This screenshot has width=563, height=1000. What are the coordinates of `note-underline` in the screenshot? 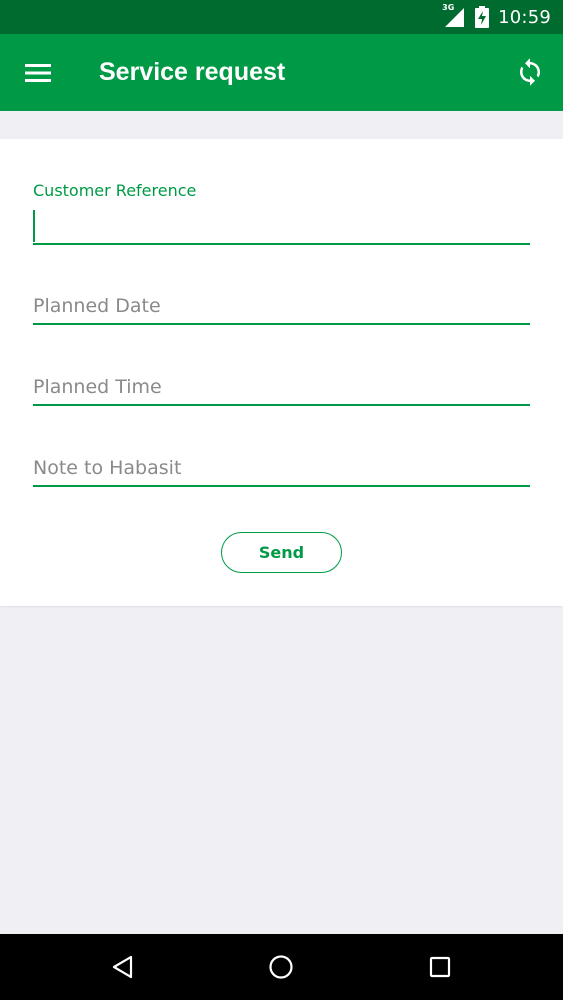 It's located at (281, 486).